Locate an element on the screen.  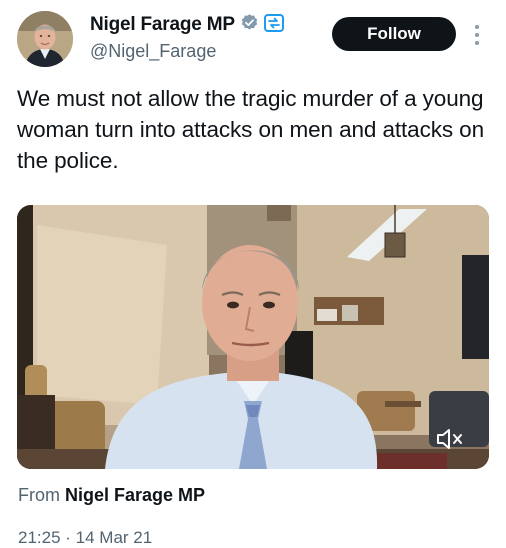
author-avatar is located at coordinates (45, 39).